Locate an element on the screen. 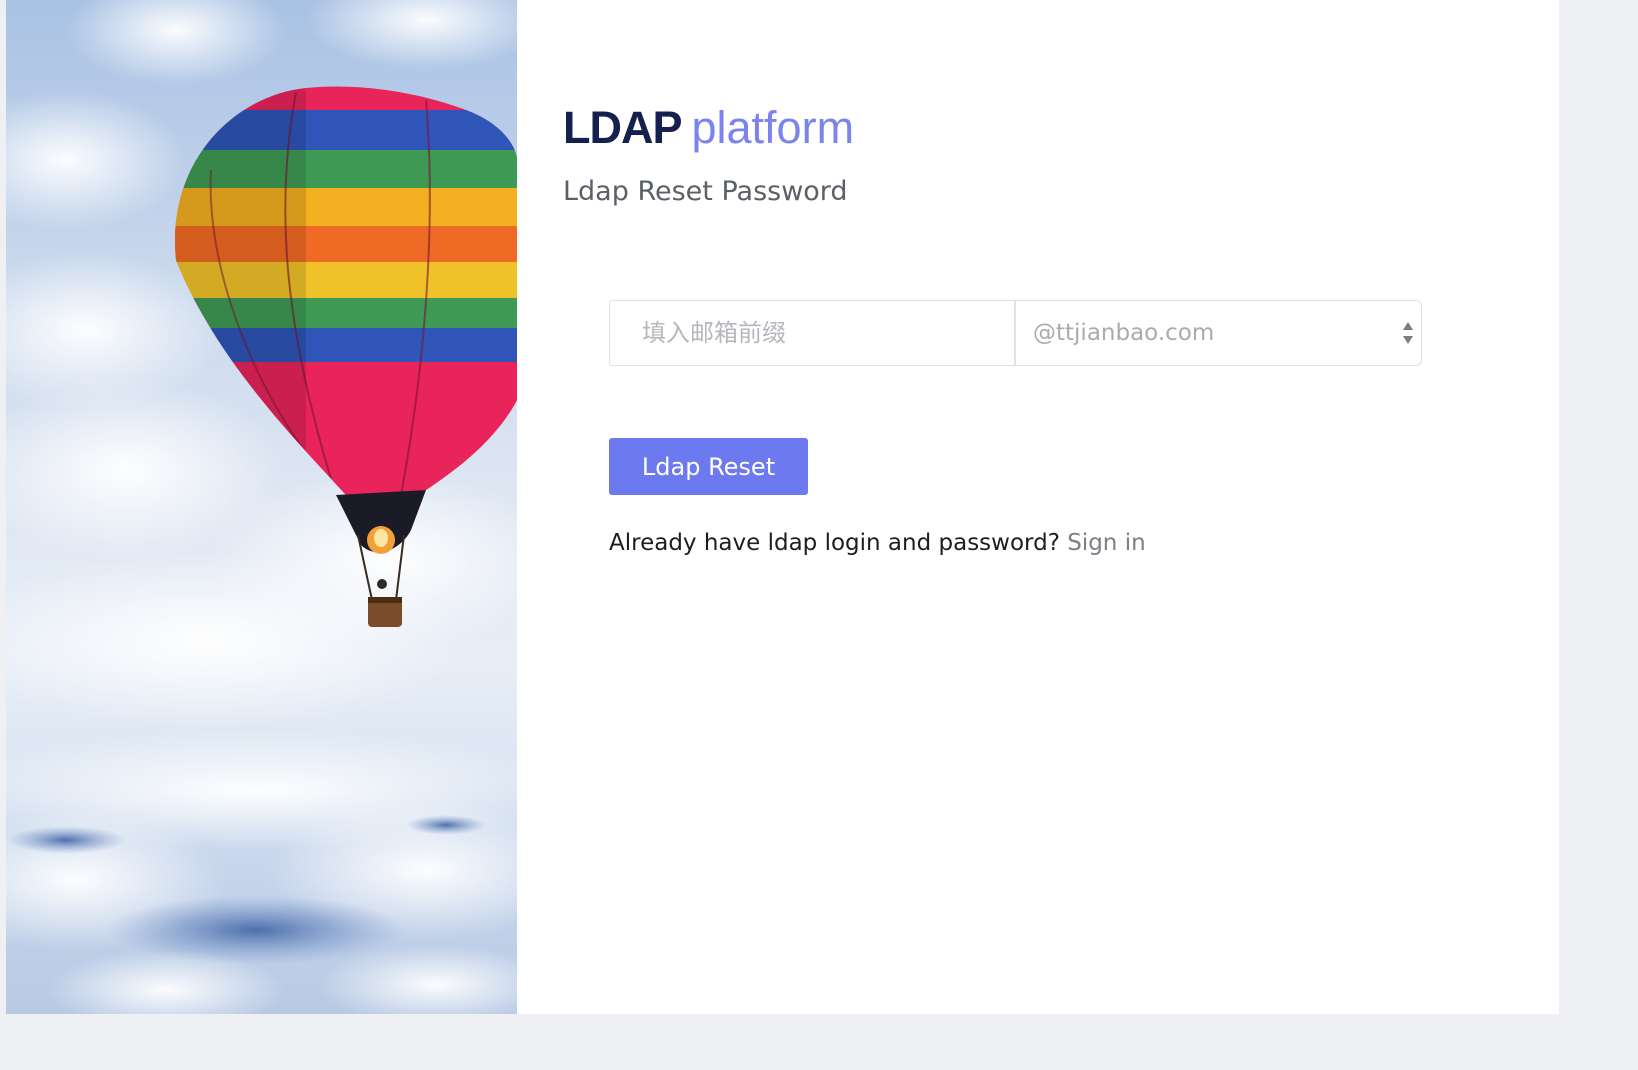  updown-arrows-icon is located at coordinates (1408, 333).